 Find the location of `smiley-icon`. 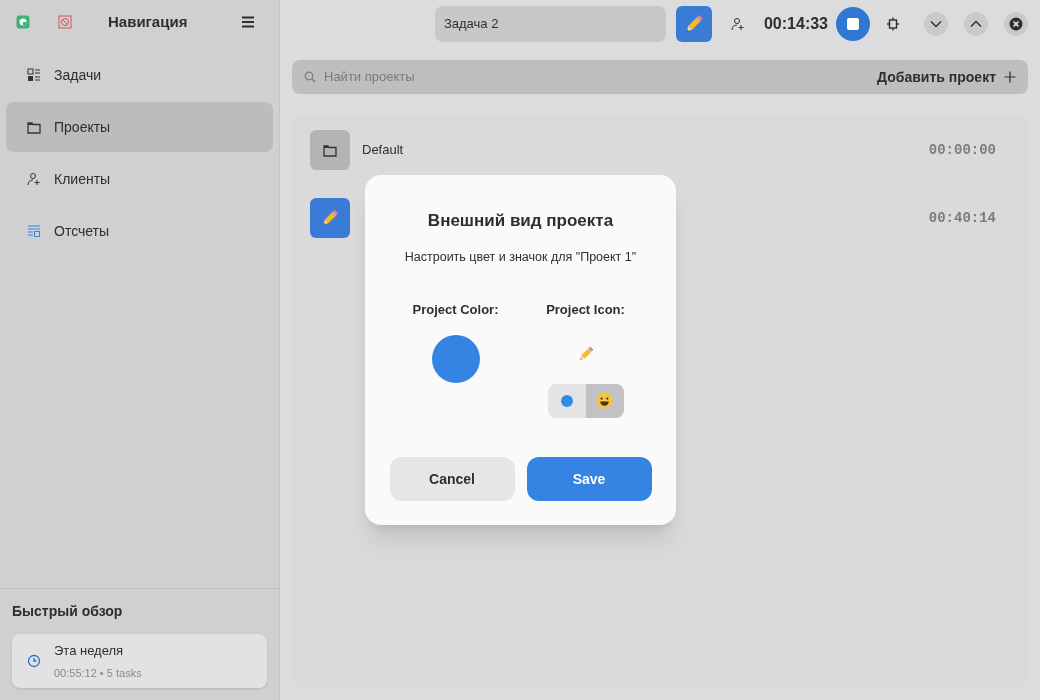

smiley-icon is located at coordinates (604, 401).